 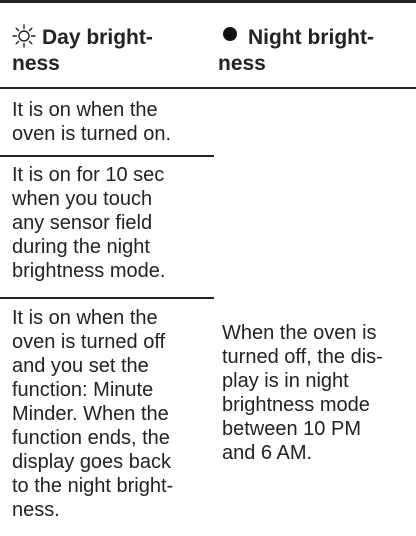 I want to click on text-line: brightness mode, so click(x=296, y=405).